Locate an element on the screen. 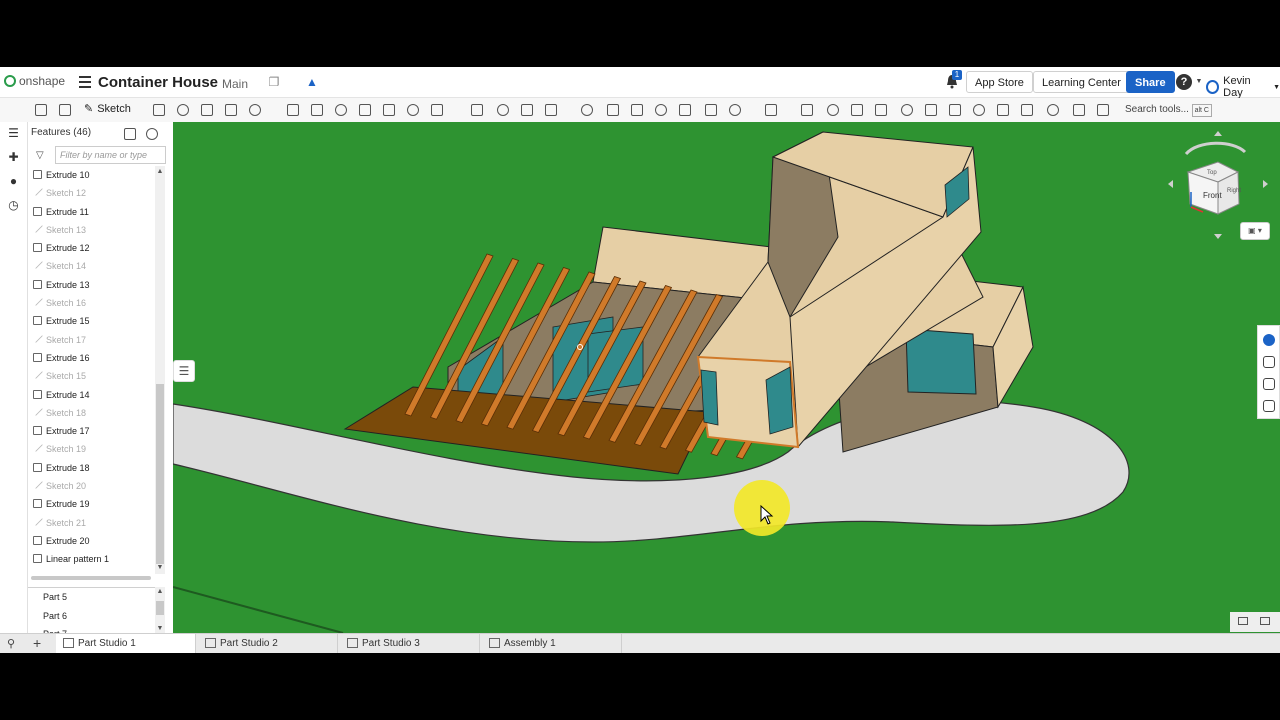 This screenshot has height=720, width=1280. undo-icon is located at coordinates (41, 110).